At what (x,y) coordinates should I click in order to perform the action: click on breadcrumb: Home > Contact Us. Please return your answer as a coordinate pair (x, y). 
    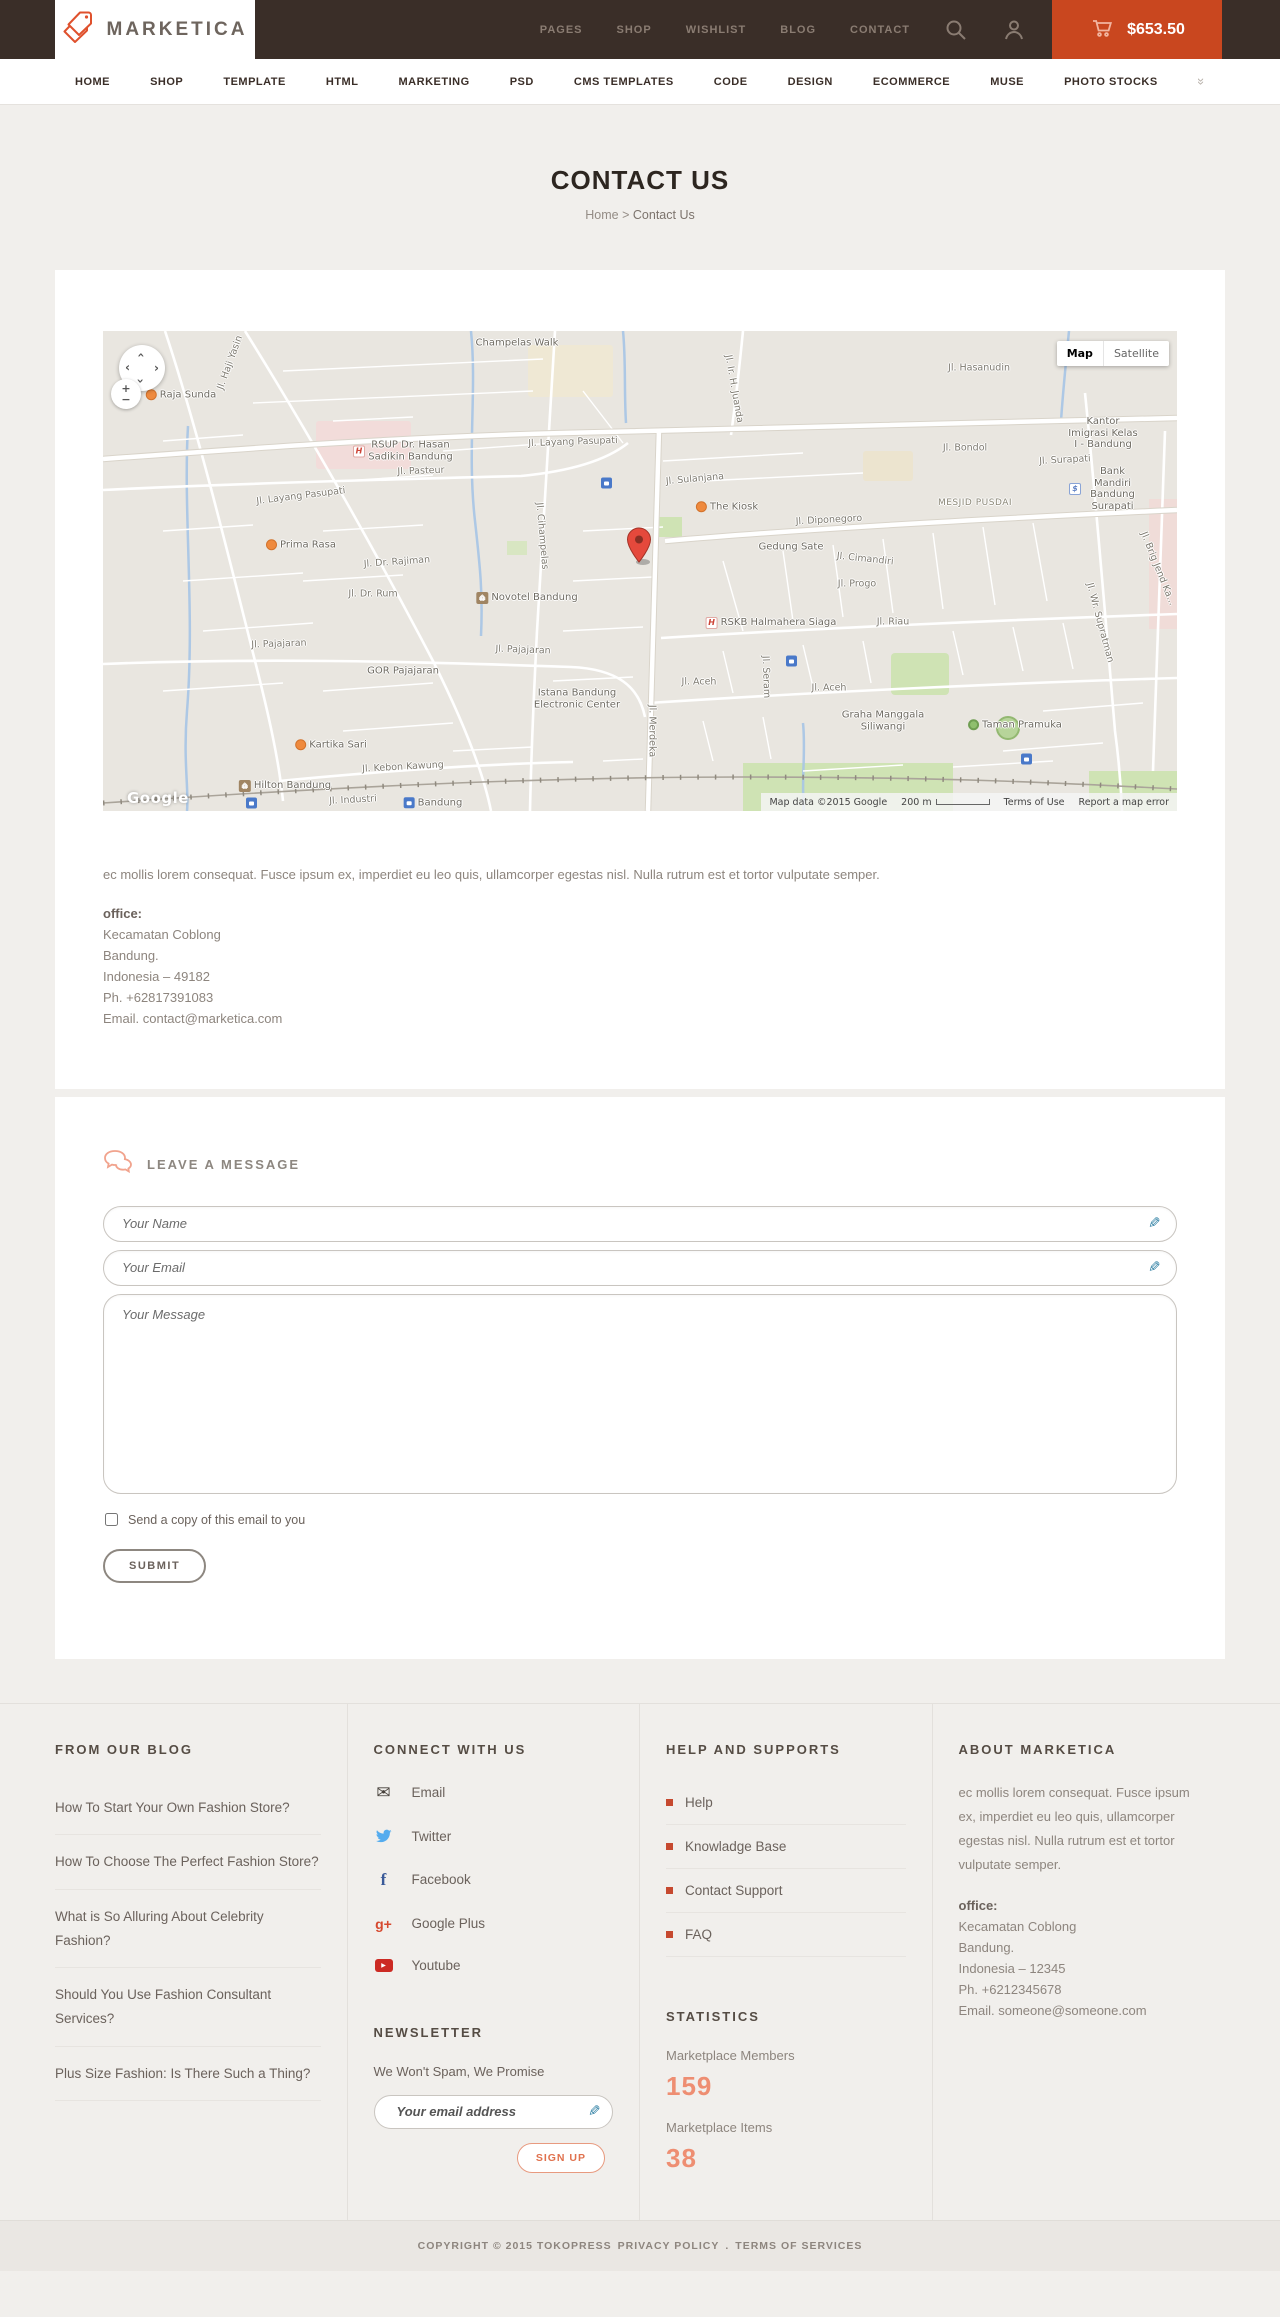
    Looking at the image, I should click on (640, 215).